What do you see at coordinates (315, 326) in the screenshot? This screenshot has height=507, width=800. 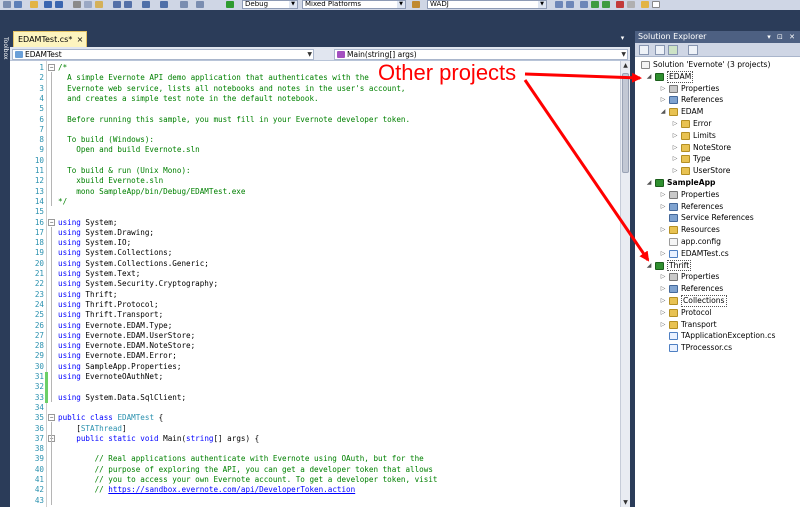 I see `code-line: 26 using Evernote.EDAM.Type;` at bounding box center [315, 326].